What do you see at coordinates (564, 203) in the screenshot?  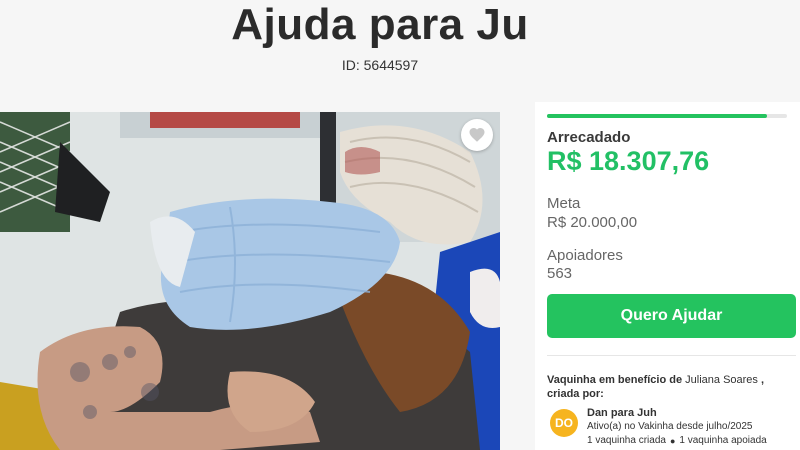 I see `goal-label: Meta` at bounding box center [564, 203].